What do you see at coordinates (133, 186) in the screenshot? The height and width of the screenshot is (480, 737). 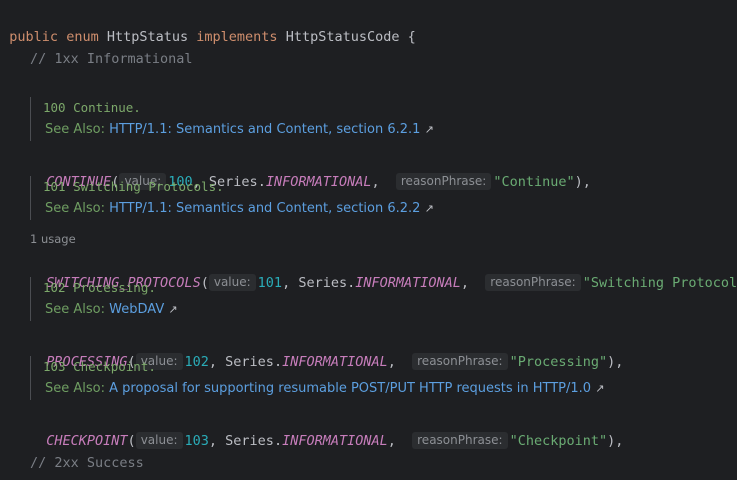 I see `doc-description: 101 Switching Protocols.` at bounding box center [133, 186].